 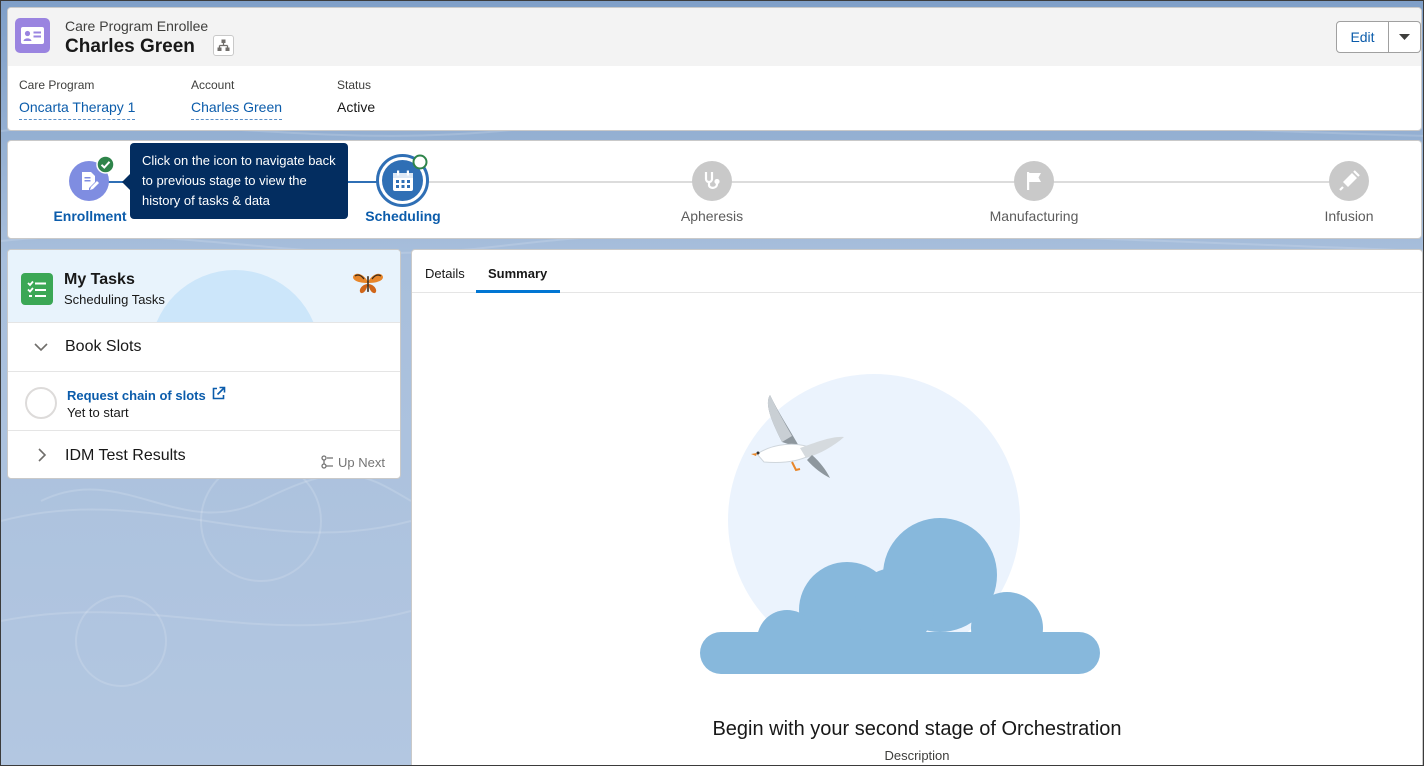 What do you see at coordinates (98, 412) in the screenshot?
I see `task-status: Yet to start` at bounding box center [98, 412].